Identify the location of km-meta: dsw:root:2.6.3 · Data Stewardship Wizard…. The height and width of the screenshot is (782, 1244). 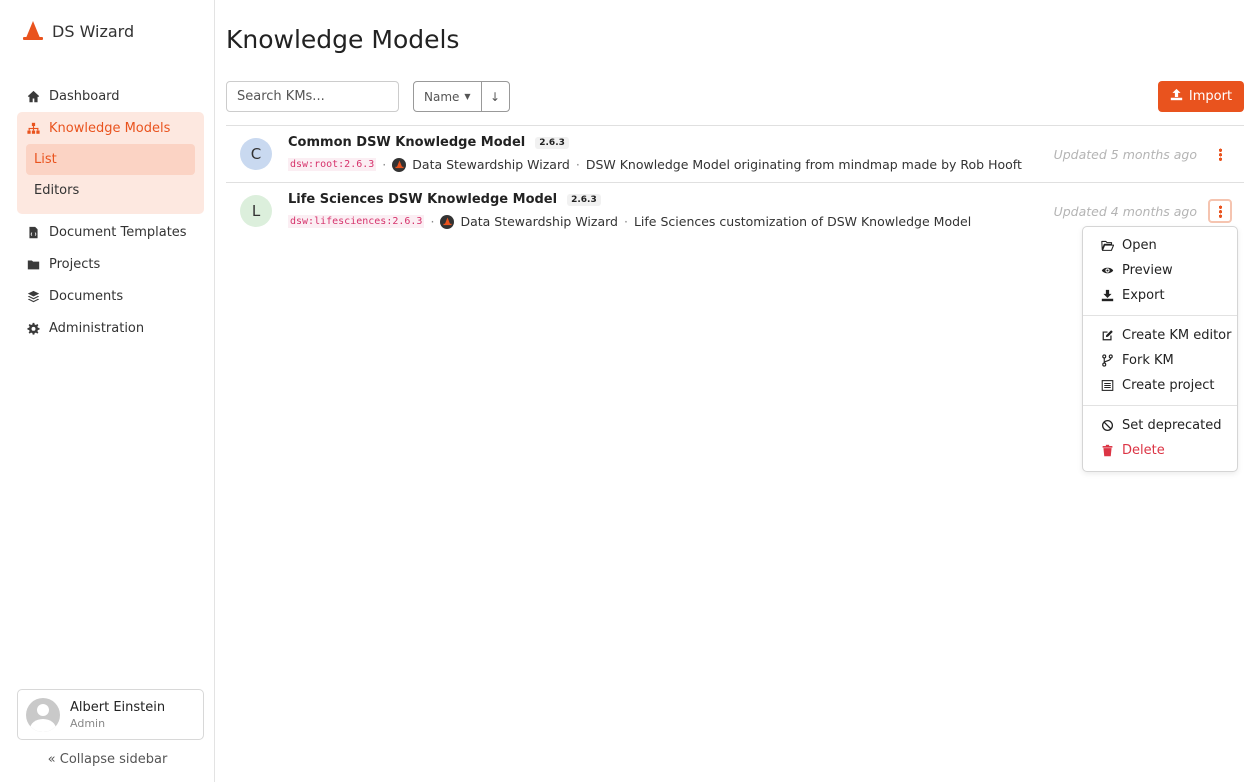
(655, 164).